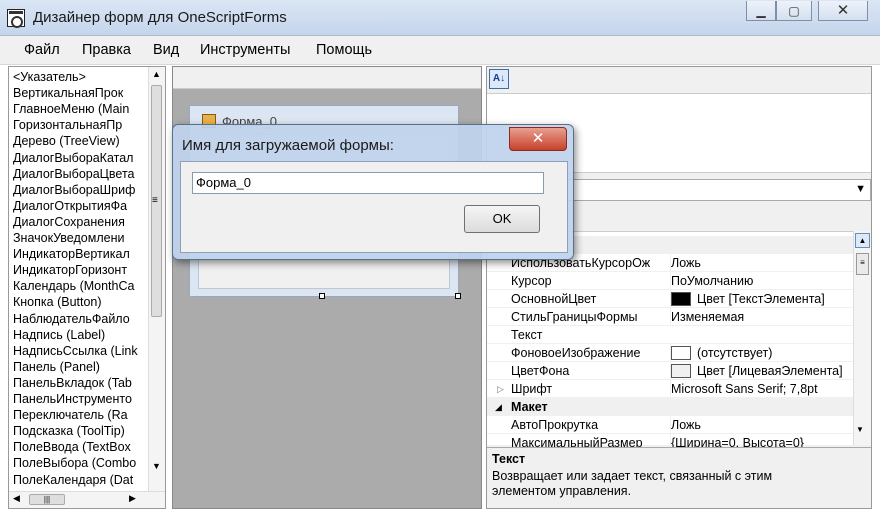 This screenshot has width=880, height=517. Describe the element at coordinates (79, 447) in the screenshot. I see `toolbox-item: ПолеВвода (TextBox` at that location.